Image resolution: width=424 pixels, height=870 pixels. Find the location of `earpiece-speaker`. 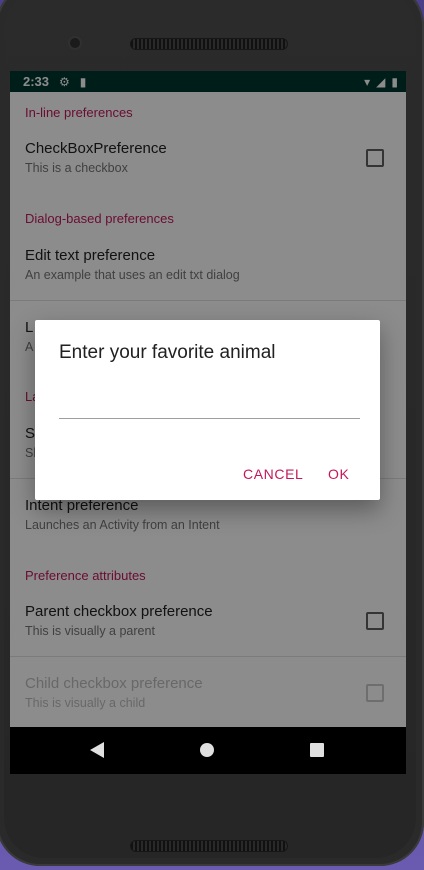

earpiece-speaker is located at coordinates (209, 44).